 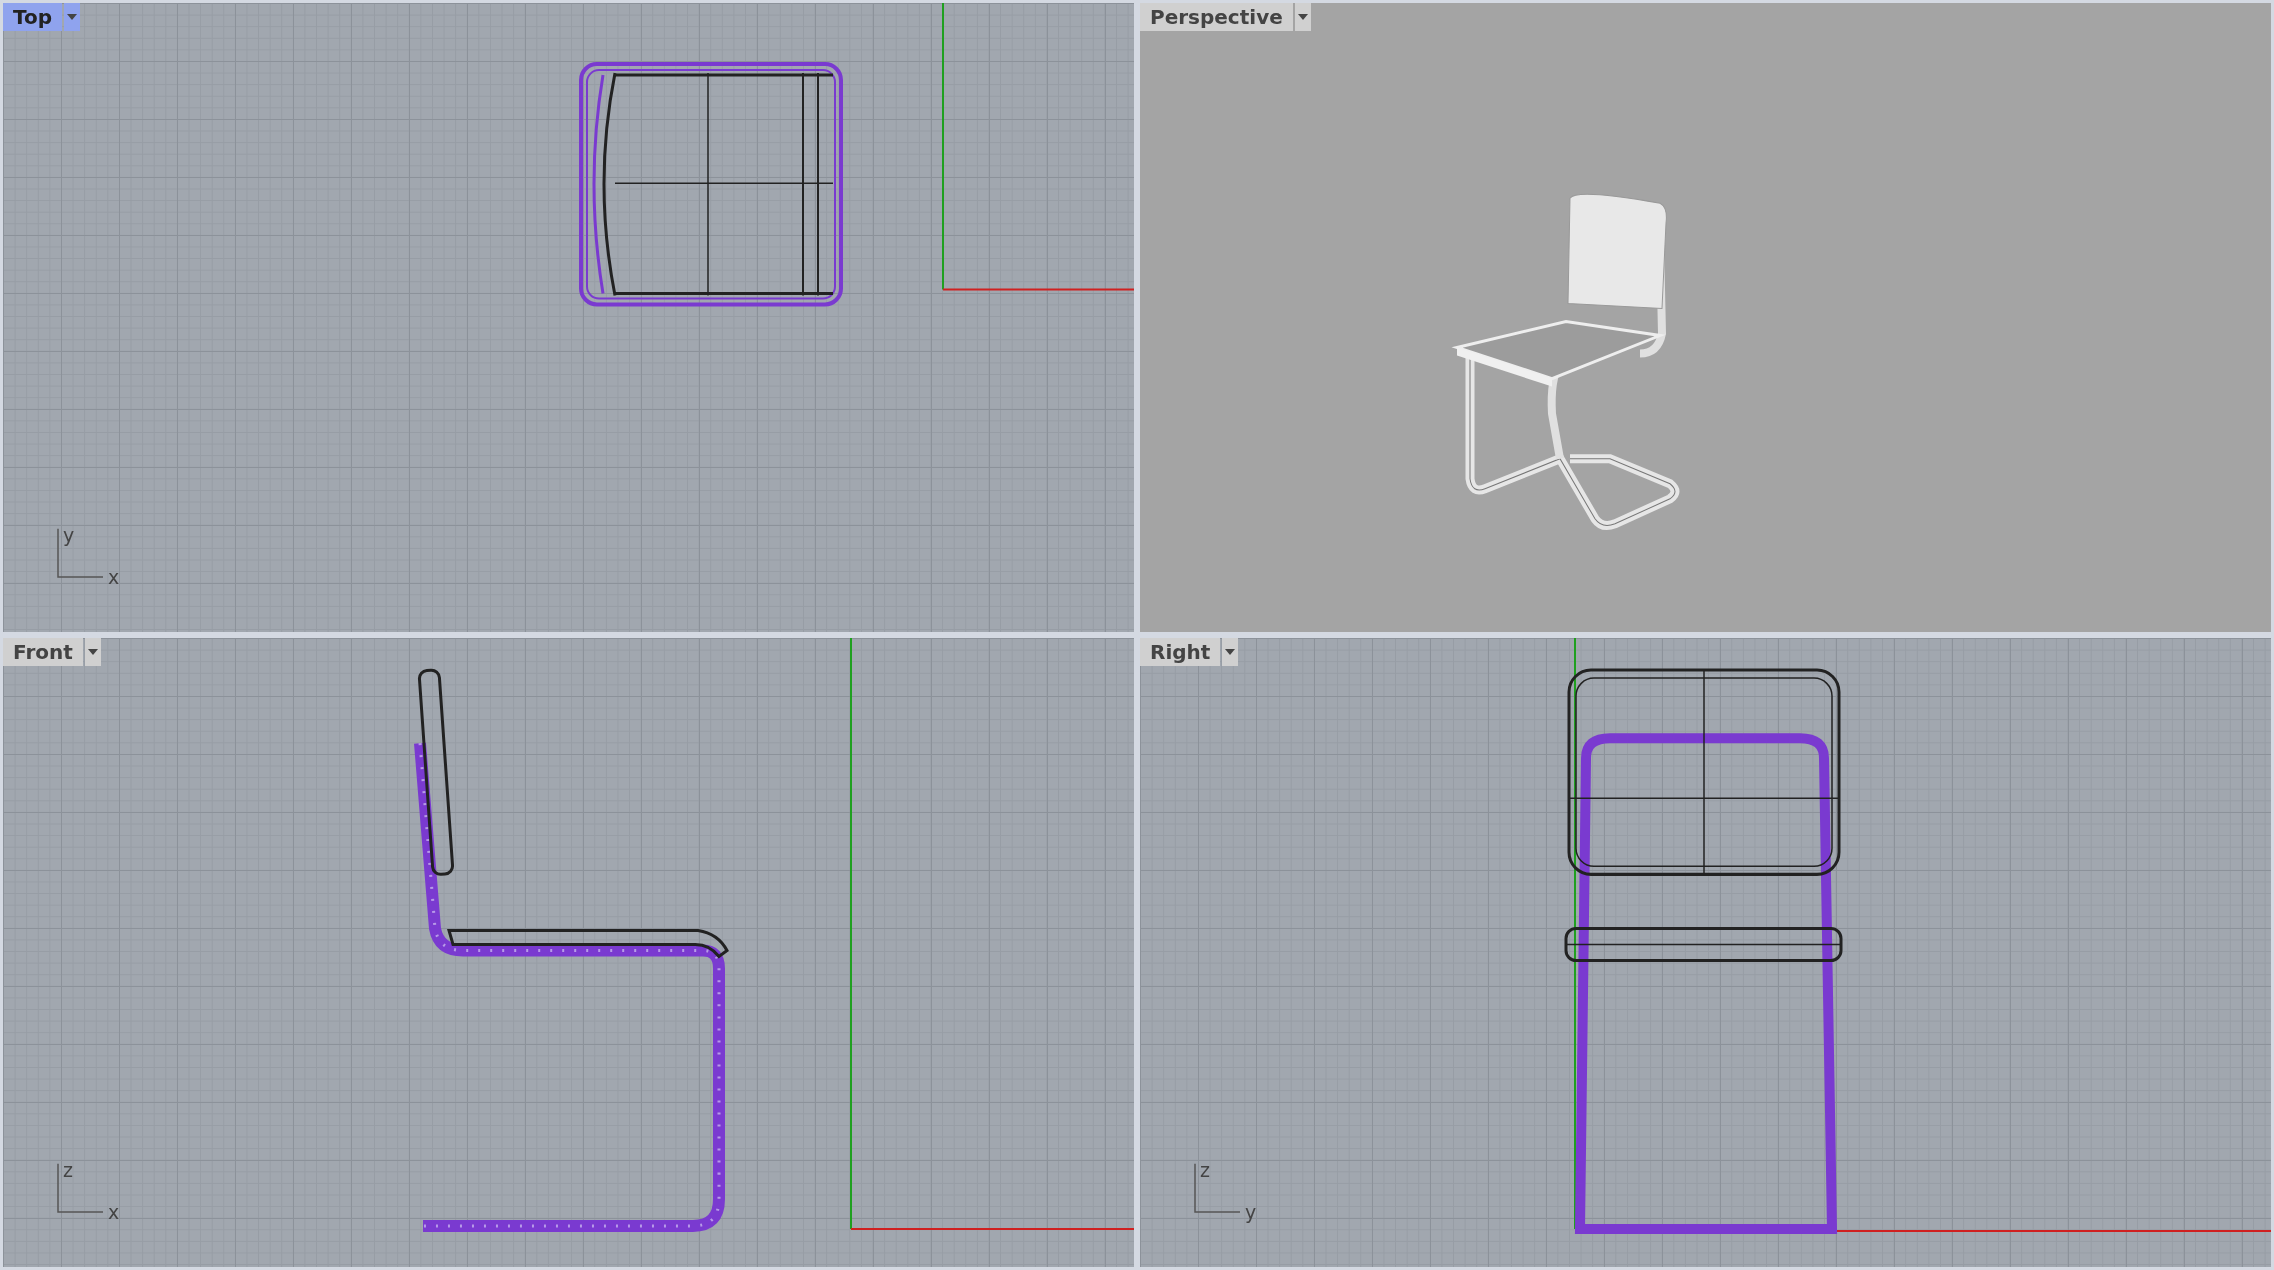 What do you see at coordinates (1216, 17) in the screenshot?
I see `viewport-tab: Perspective` at bounding box center [1216, 17].